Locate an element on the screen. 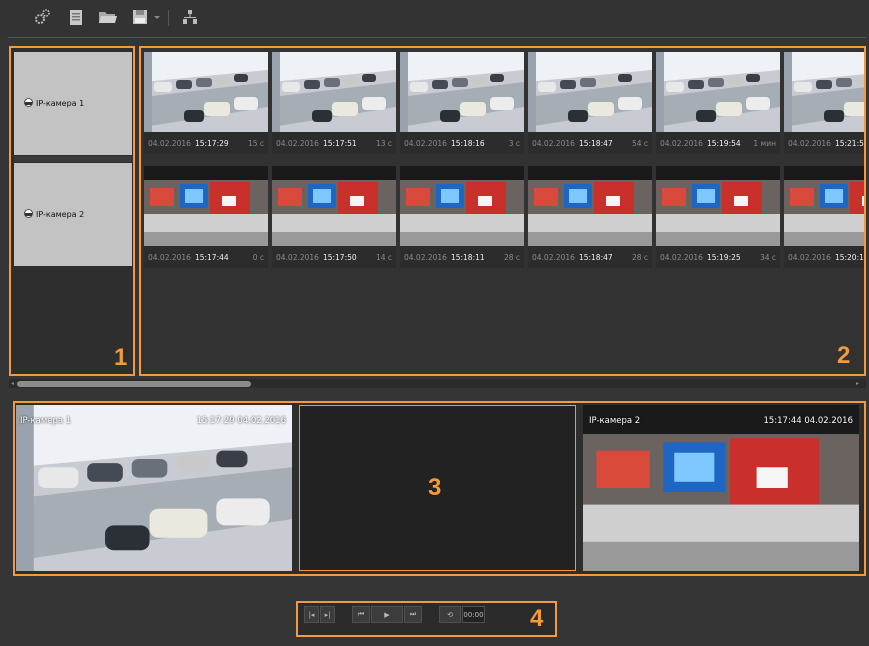 The image size is (869, 646). thumbnail-caption: 04.02.2016 15:17:44 0 с is located at coordinates (206, 257).